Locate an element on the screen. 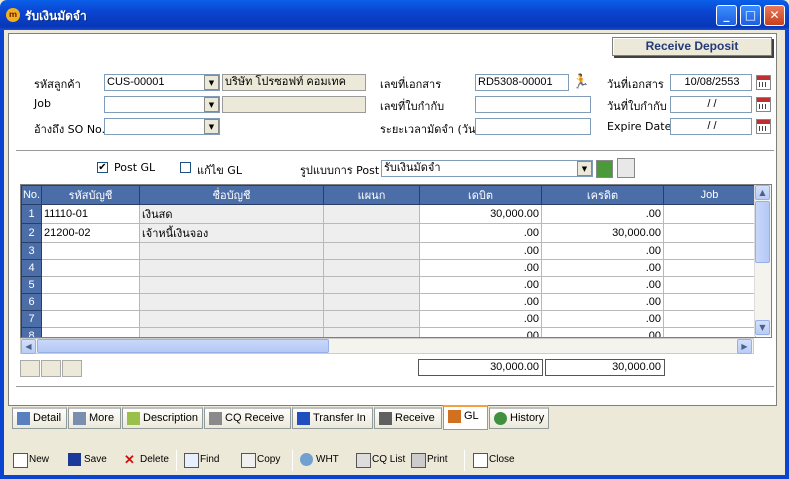 The width and height of the screenshot is (789, 479). job-input is located at coordinates (162, 104).